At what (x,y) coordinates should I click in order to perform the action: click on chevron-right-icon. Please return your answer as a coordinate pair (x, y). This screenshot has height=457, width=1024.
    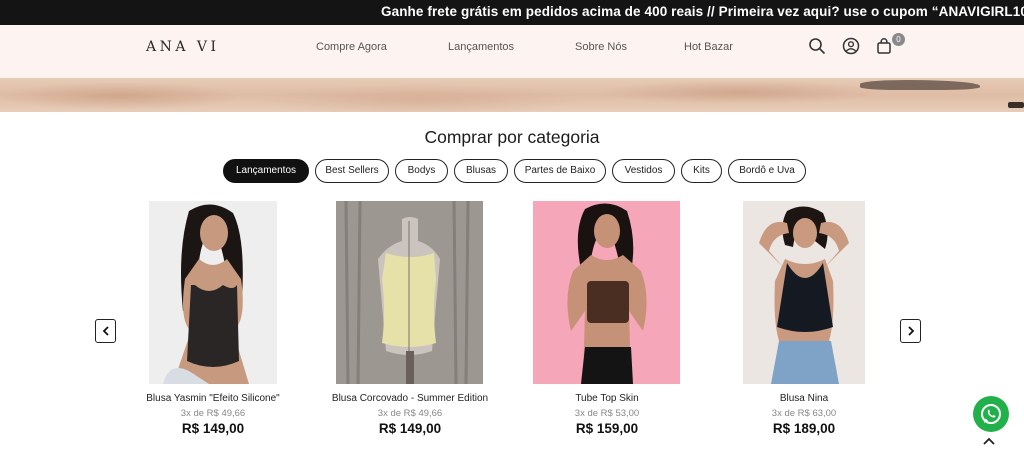
    Looking at the image, I should click on (911, 331).